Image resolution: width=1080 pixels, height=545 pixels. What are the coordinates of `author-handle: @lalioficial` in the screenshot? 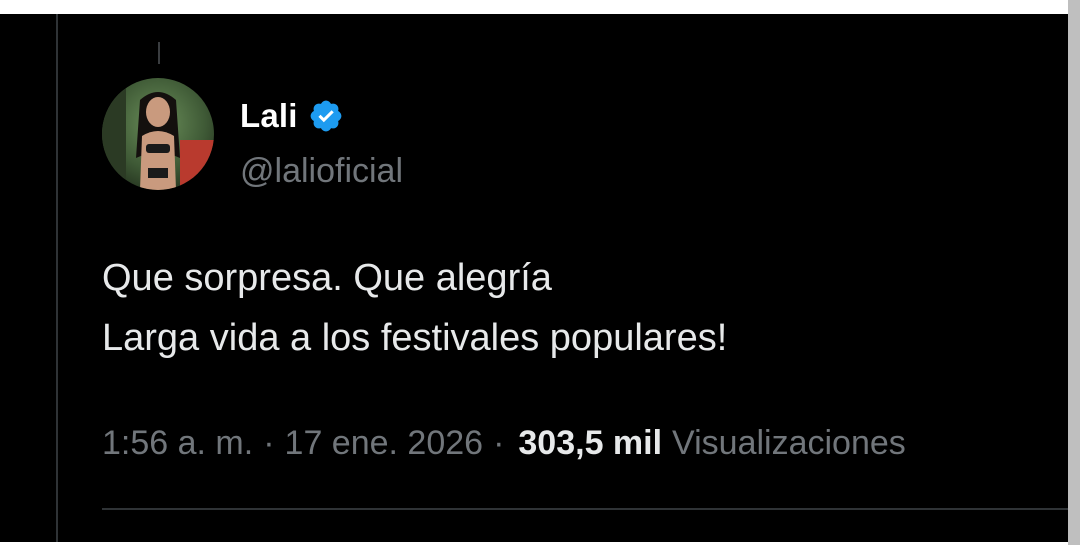 It's located at (321, 171).